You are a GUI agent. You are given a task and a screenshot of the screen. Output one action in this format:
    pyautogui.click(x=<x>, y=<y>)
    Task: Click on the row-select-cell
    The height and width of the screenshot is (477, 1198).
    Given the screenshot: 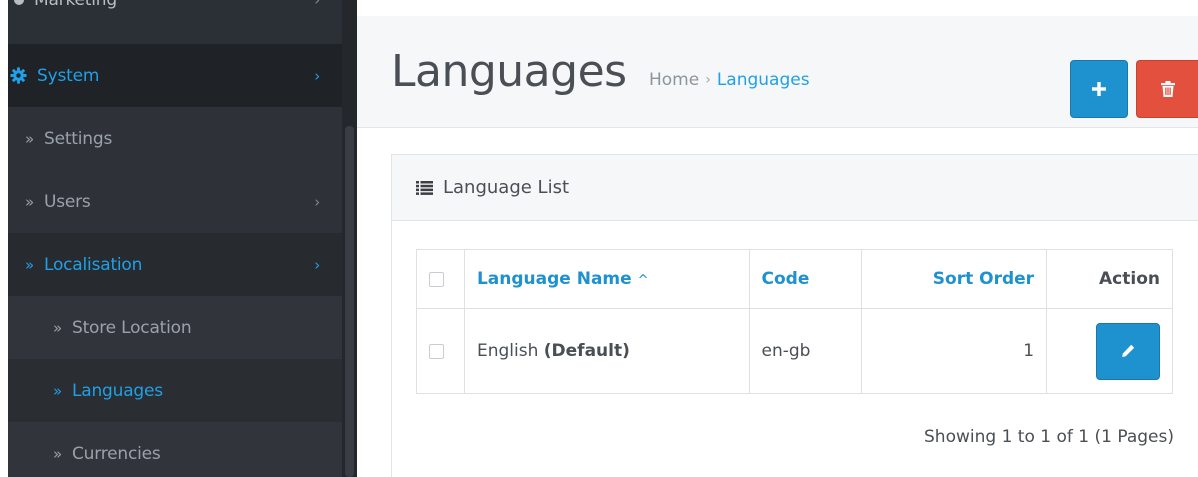 What is the action you would take?
    pyautogui.click(x=440, y=351)
    